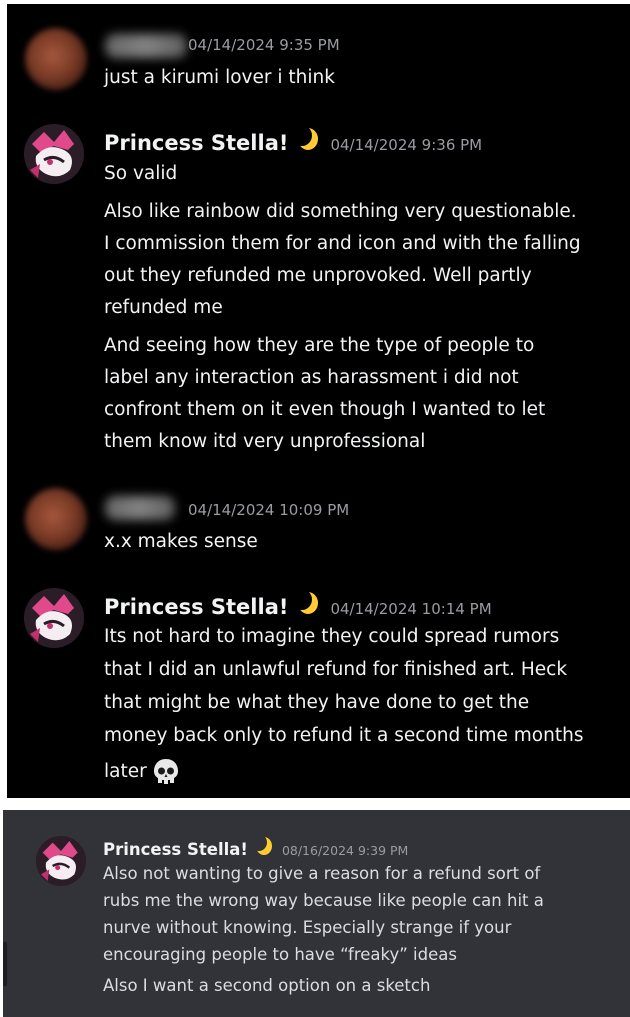 The width and height of the screenshot is (630, 1017). I want to click on message-text-fragment: later, so click(125, 771).